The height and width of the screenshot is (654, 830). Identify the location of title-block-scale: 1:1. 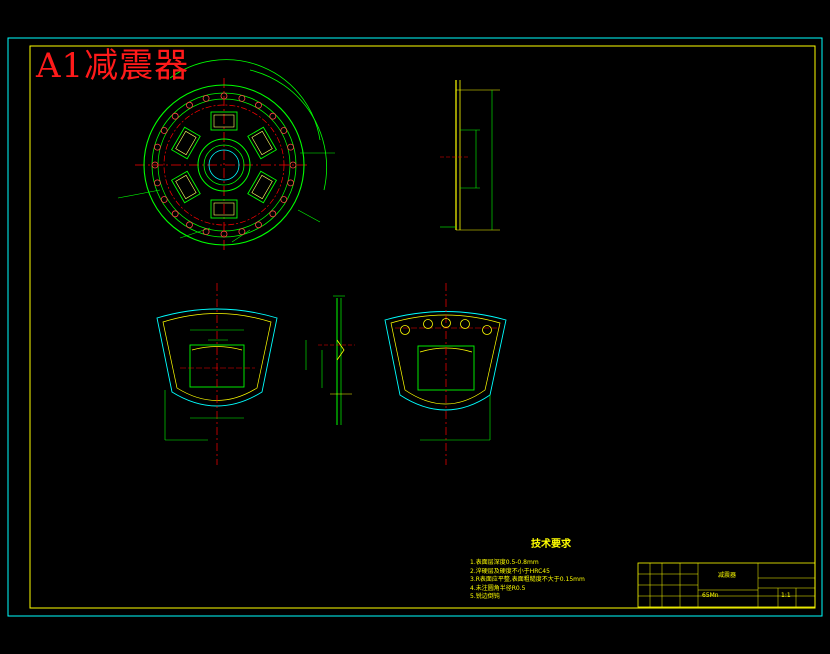
(786, 595).